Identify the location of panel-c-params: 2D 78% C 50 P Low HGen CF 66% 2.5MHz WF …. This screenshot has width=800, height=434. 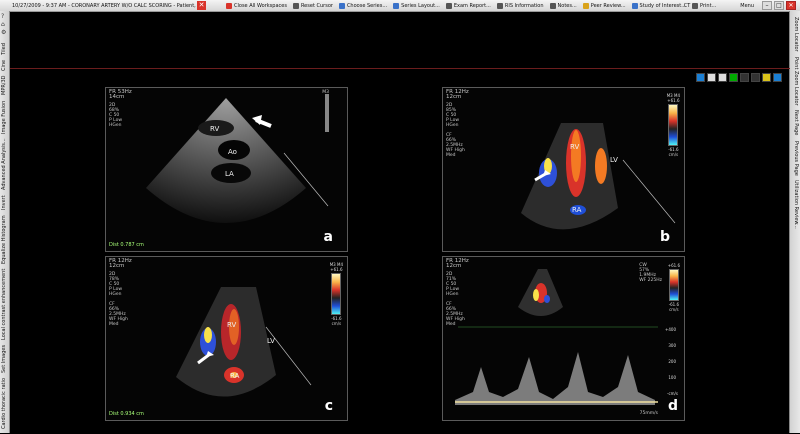
(118, 299).